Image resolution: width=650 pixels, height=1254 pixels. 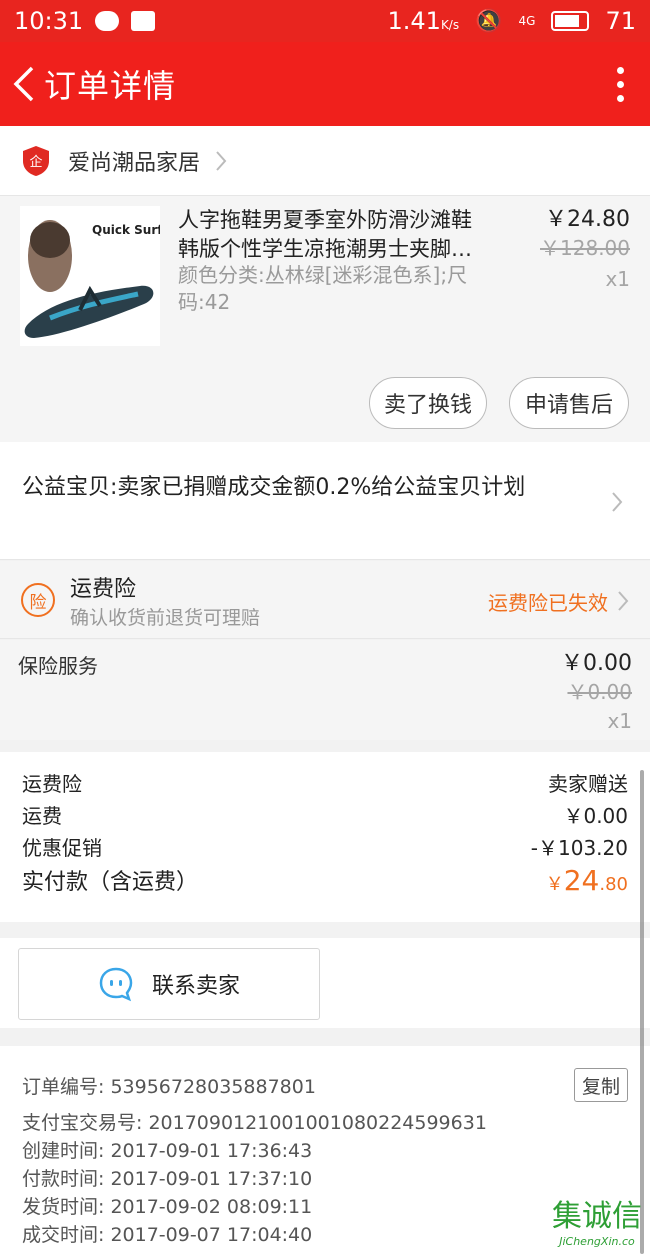 I want to click on summary-label: 运费险, so click(x=52, y=784).